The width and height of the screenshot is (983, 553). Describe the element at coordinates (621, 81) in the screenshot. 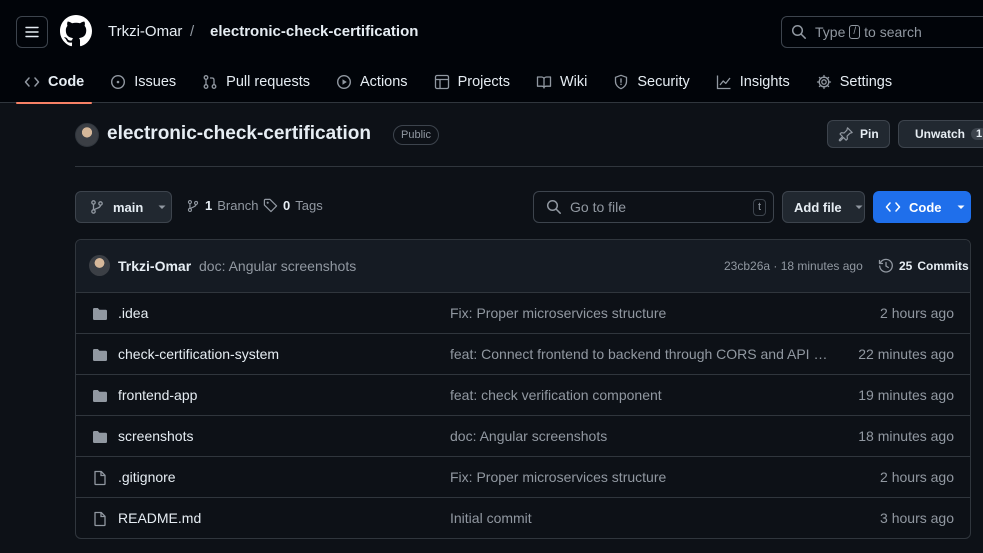

I see `shield-icon` at that location.